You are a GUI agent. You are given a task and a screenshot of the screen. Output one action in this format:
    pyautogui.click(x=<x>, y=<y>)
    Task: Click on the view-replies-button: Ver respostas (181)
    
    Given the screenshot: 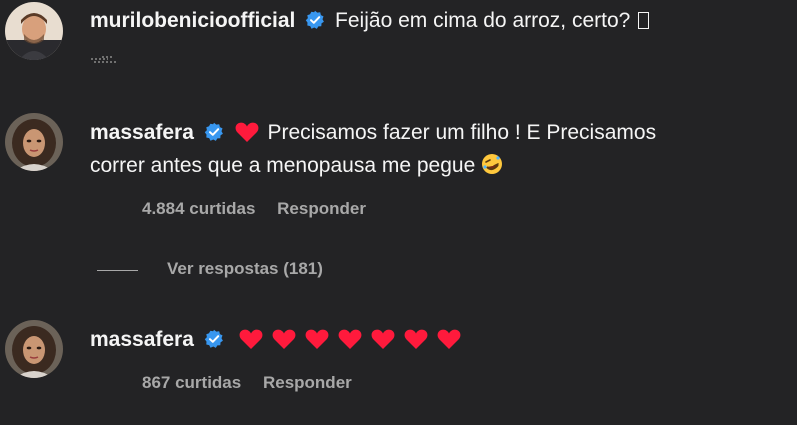 What is the action you would take?
    pyautogui.click(x=245, y=269)
    